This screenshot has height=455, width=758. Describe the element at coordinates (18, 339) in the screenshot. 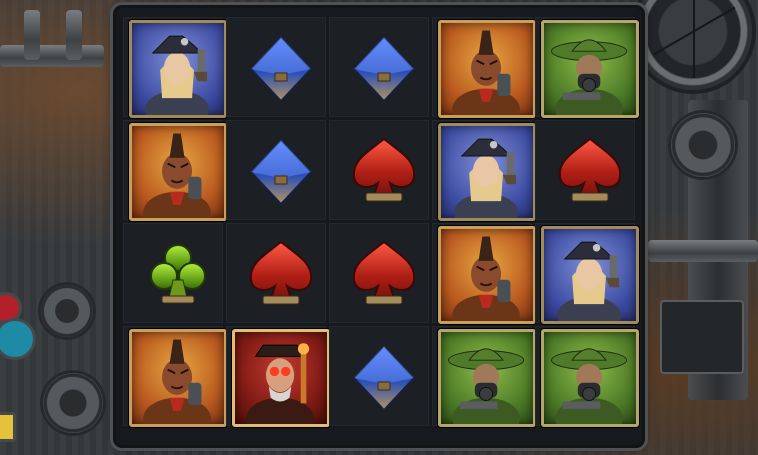

I see `blue-indicator-lamp-icon` at that location.